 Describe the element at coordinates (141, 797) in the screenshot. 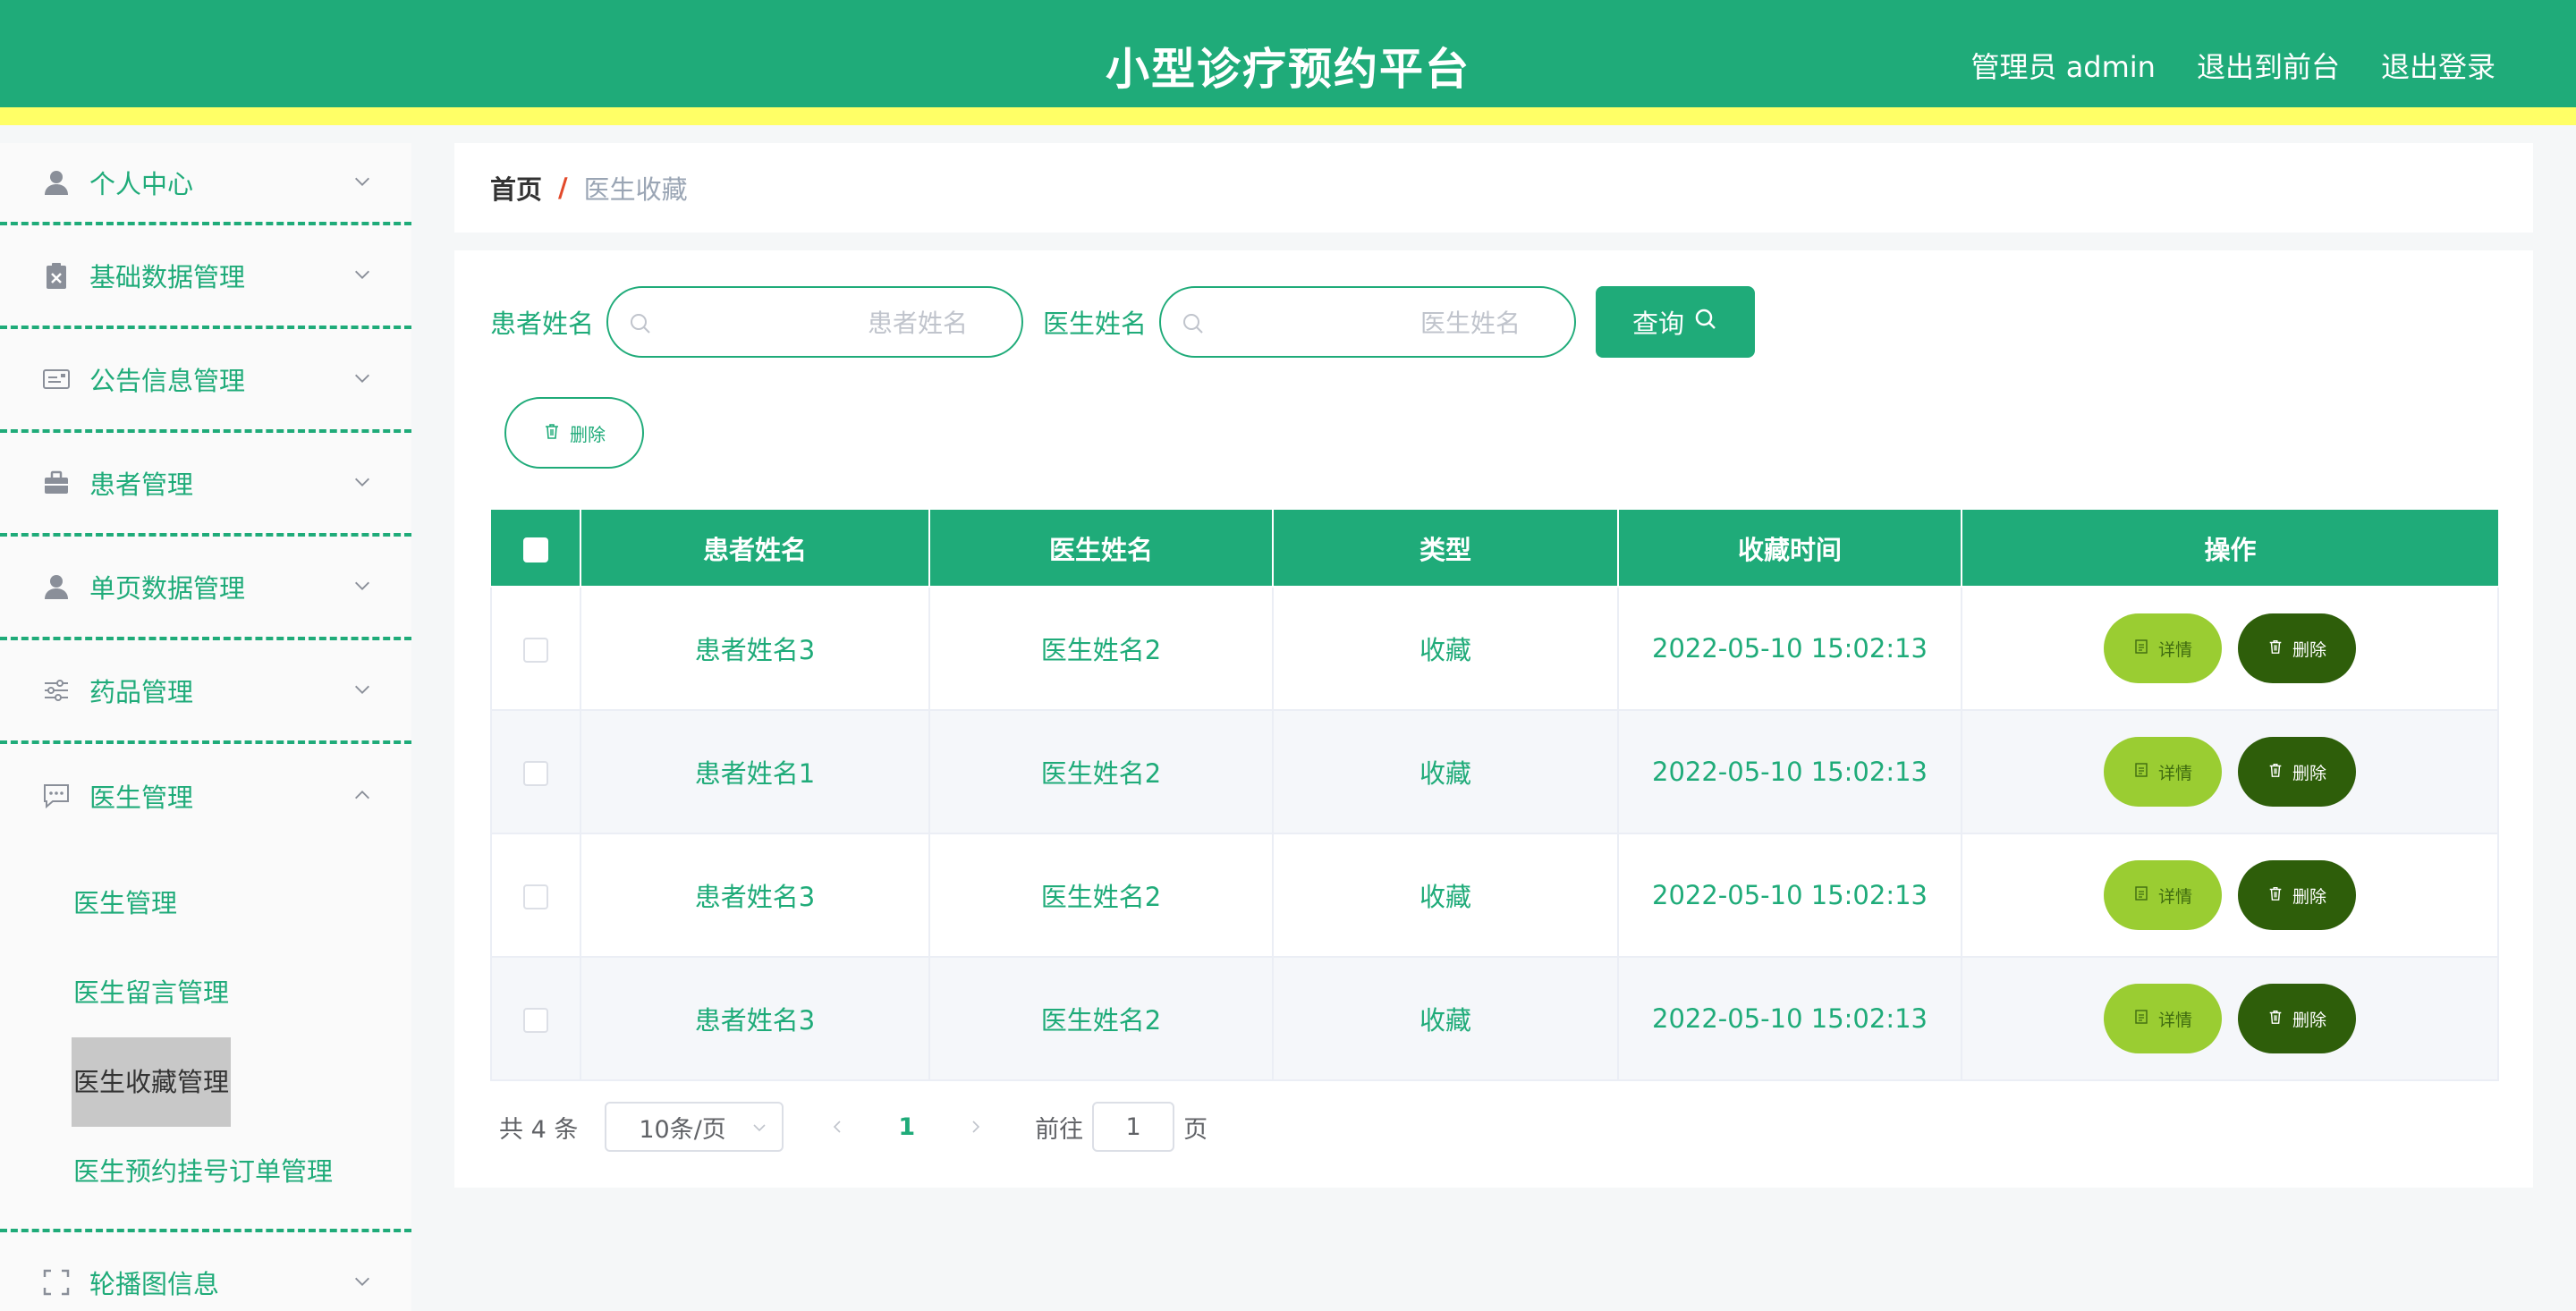

I see `sidebar-item-label: 医生管理` at that location.